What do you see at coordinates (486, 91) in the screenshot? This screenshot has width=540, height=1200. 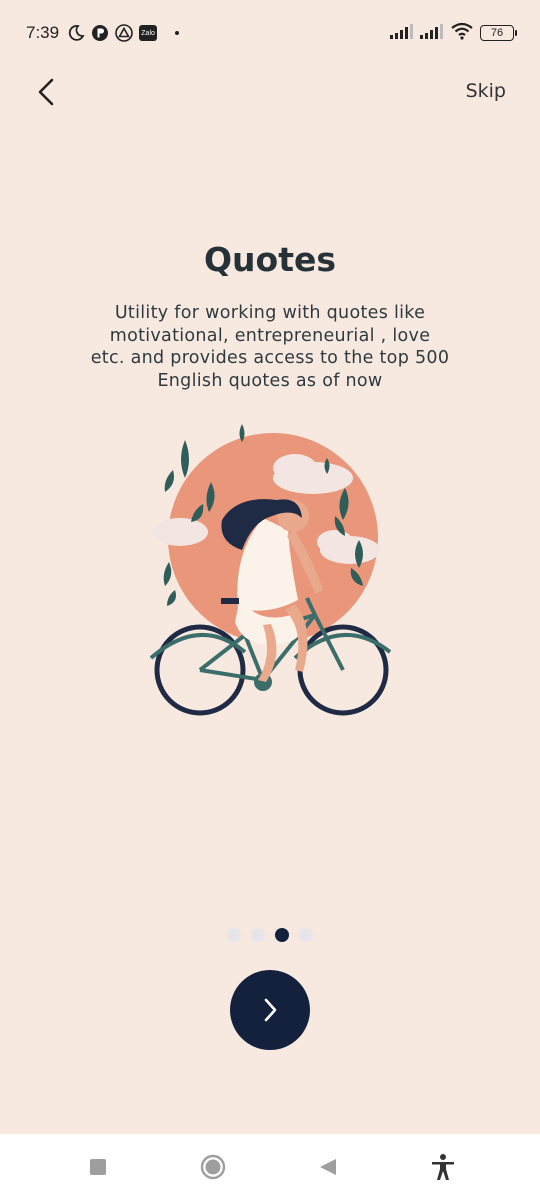 I see `skip-button: Skip` at bounding box center [486, 91].